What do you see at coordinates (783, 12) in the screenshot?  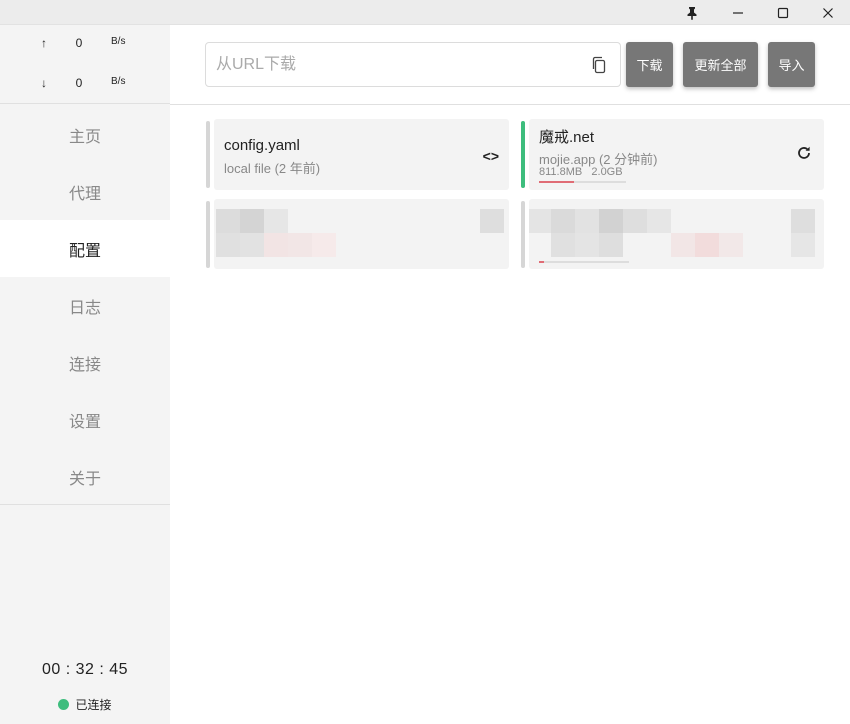 I see `maximize-icon` at bounding box center [783, 12].